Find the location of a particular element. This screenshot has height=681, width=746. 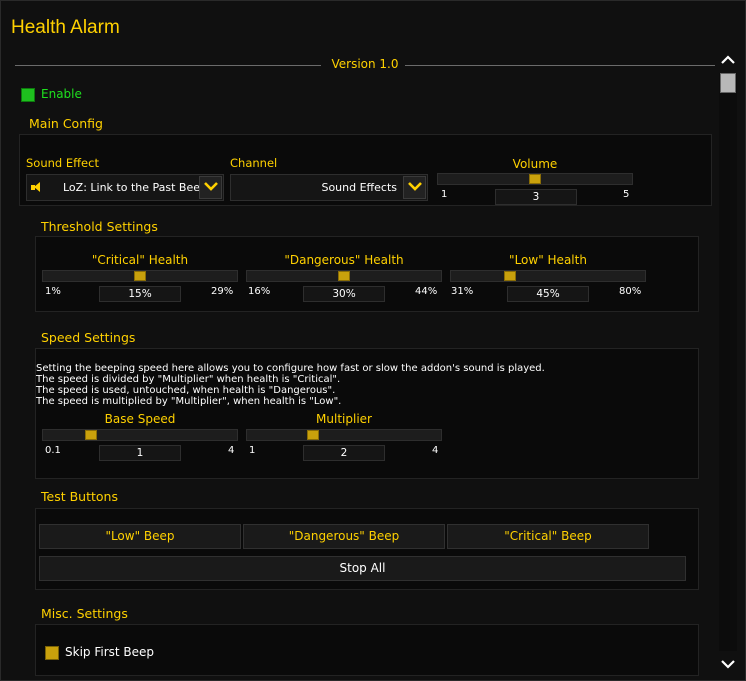

dangerous-health-max: 44% is located at coordinates (426, 291).